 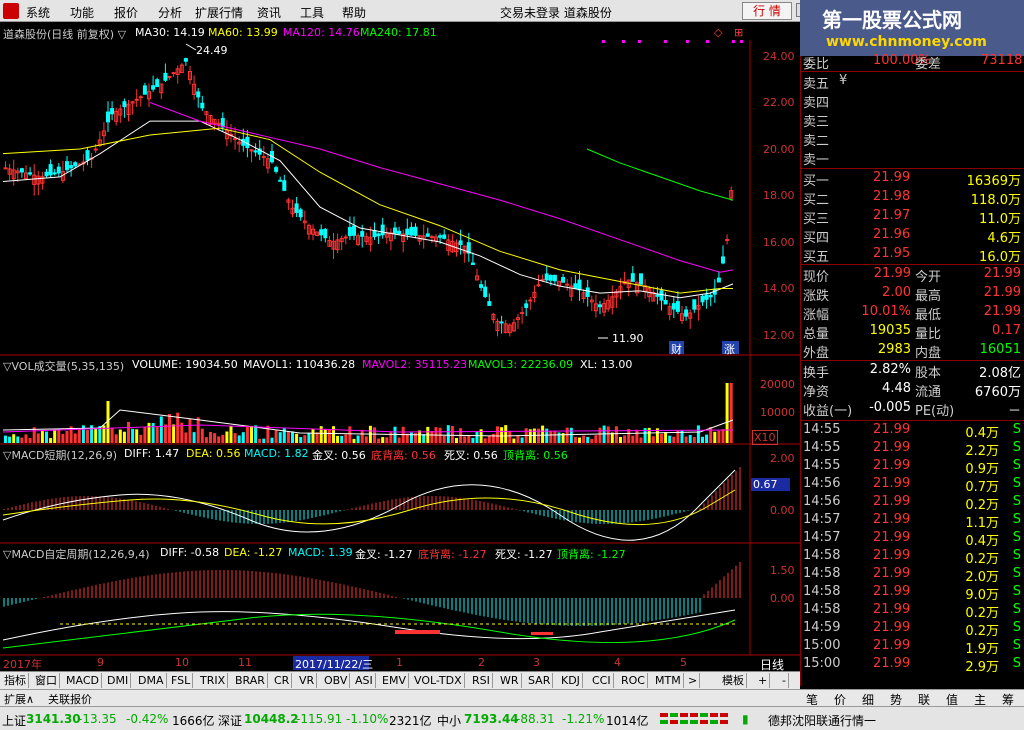 What do you see at coordinates (779, 335) in the screenshot?
I see `y-tick: 12.00` at bounding box center [779, 335].